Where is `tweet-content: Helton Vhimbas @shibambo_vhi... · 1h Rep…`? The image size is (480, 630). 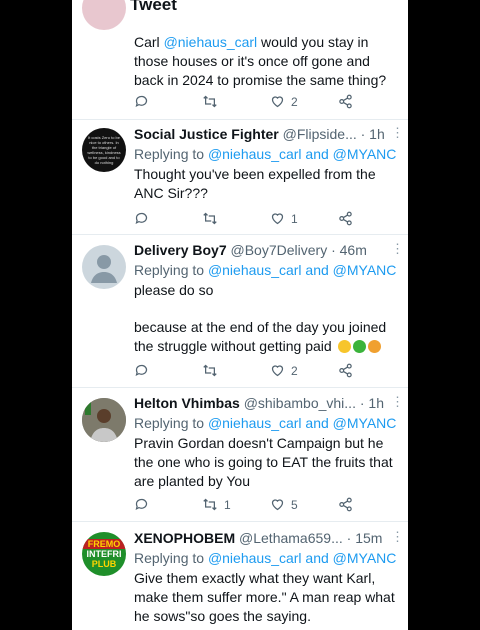 tweet-content: Helton Vhimbas @shibambo_vhi... · 1h Rep… is located at coordinates (268, 442).